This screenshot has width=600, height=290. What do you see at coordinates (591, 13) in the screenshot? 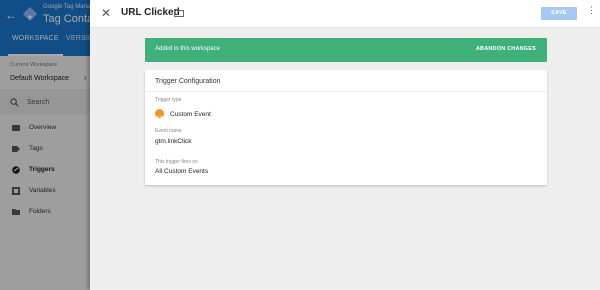
I see `more-vert-icon: ⋮` at bounding box center [591, 13].